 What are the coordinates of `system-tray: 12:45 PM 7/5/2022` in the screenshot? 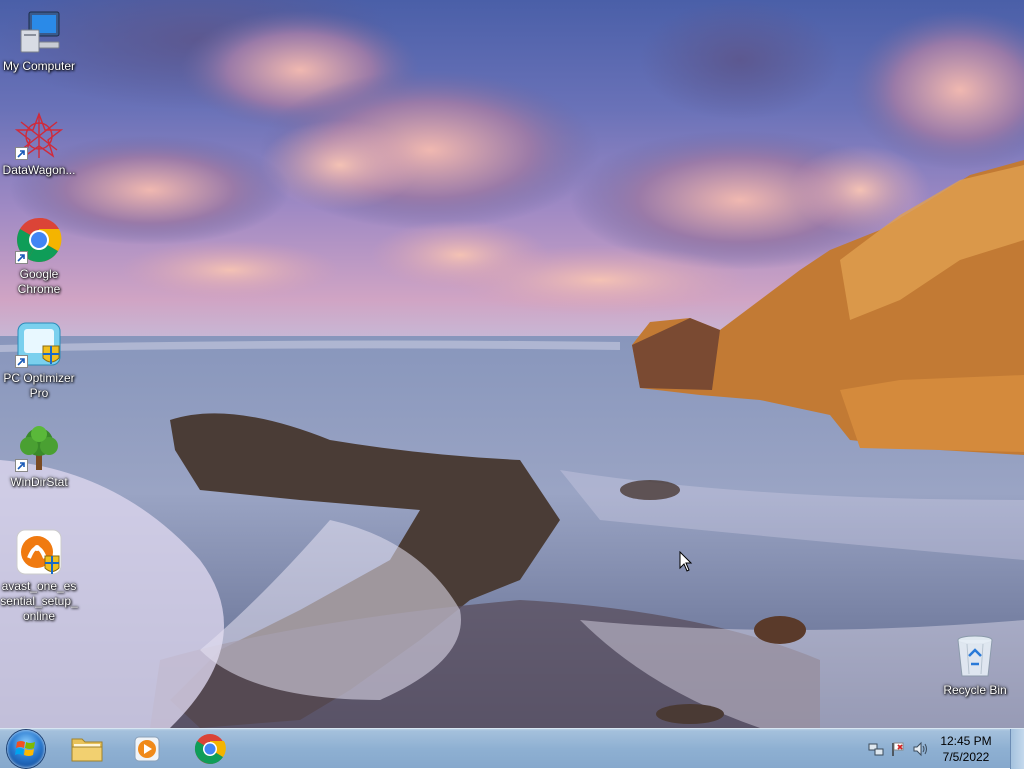 It's located at (939, 749).